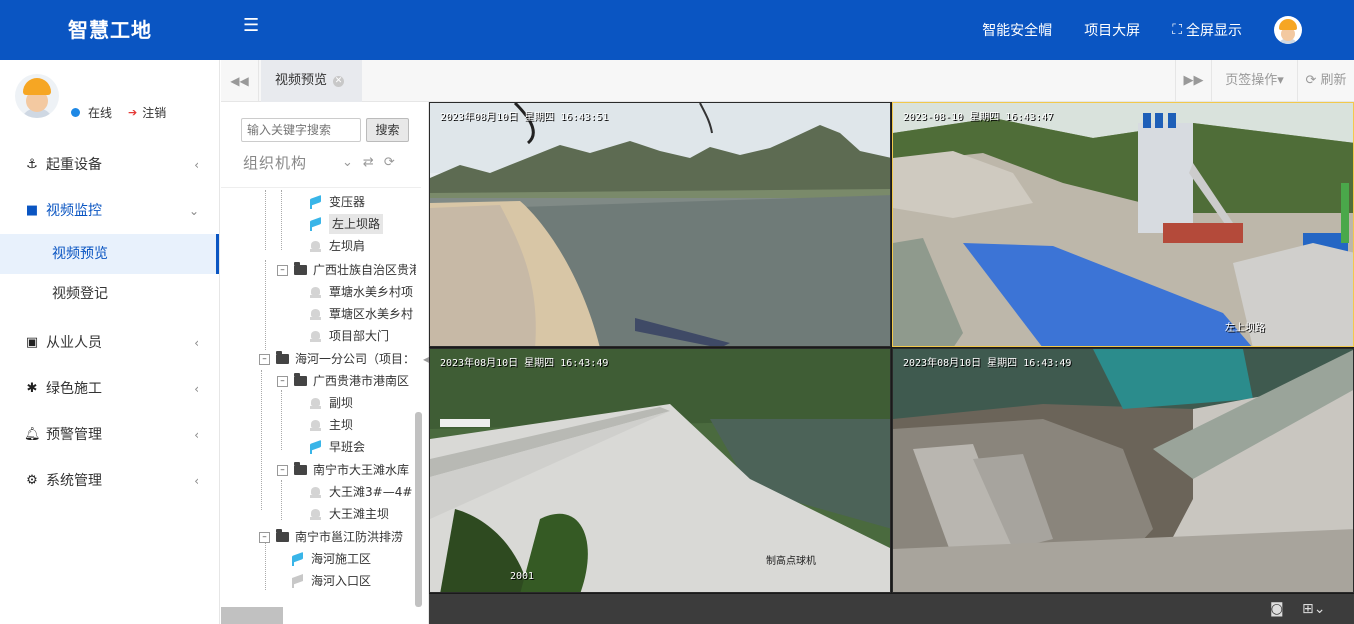  Describe the element at coordinates (240, 81) in the screenshot. I see `tab-scroll-left-icon: ◀◀` at that location.